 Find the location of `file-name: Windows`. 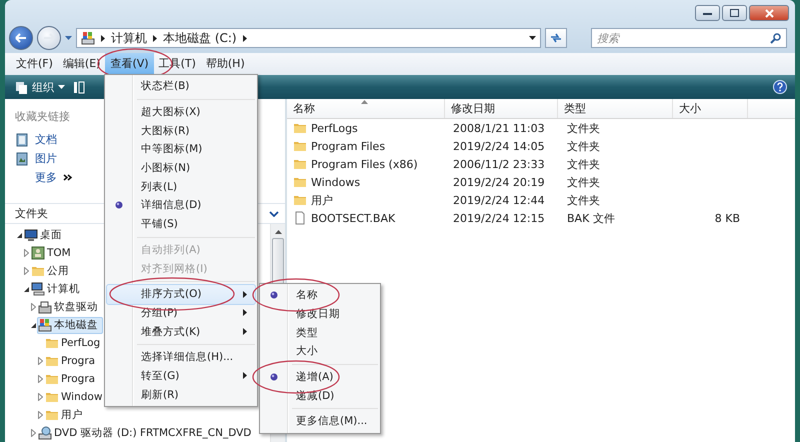

file-name: Windows is located at coordinates (366, 182).